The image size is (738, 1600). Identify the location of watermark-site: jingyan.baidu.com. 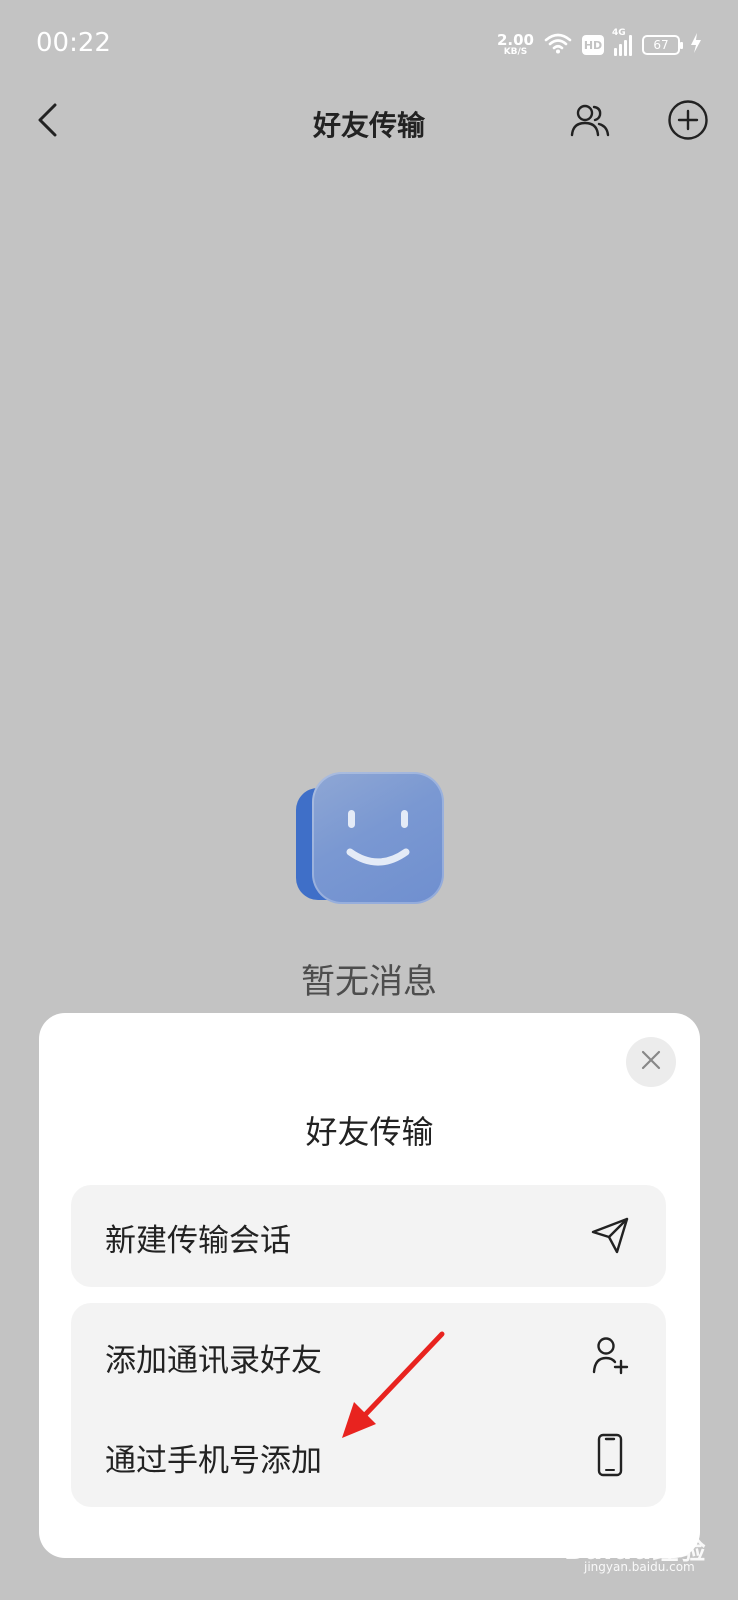
(639, 1567).